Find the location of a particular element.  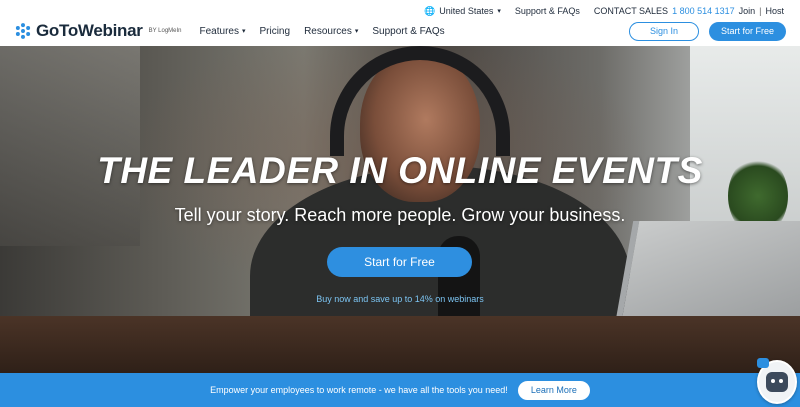

robot-face-icon is located at coordinates (777, 382).